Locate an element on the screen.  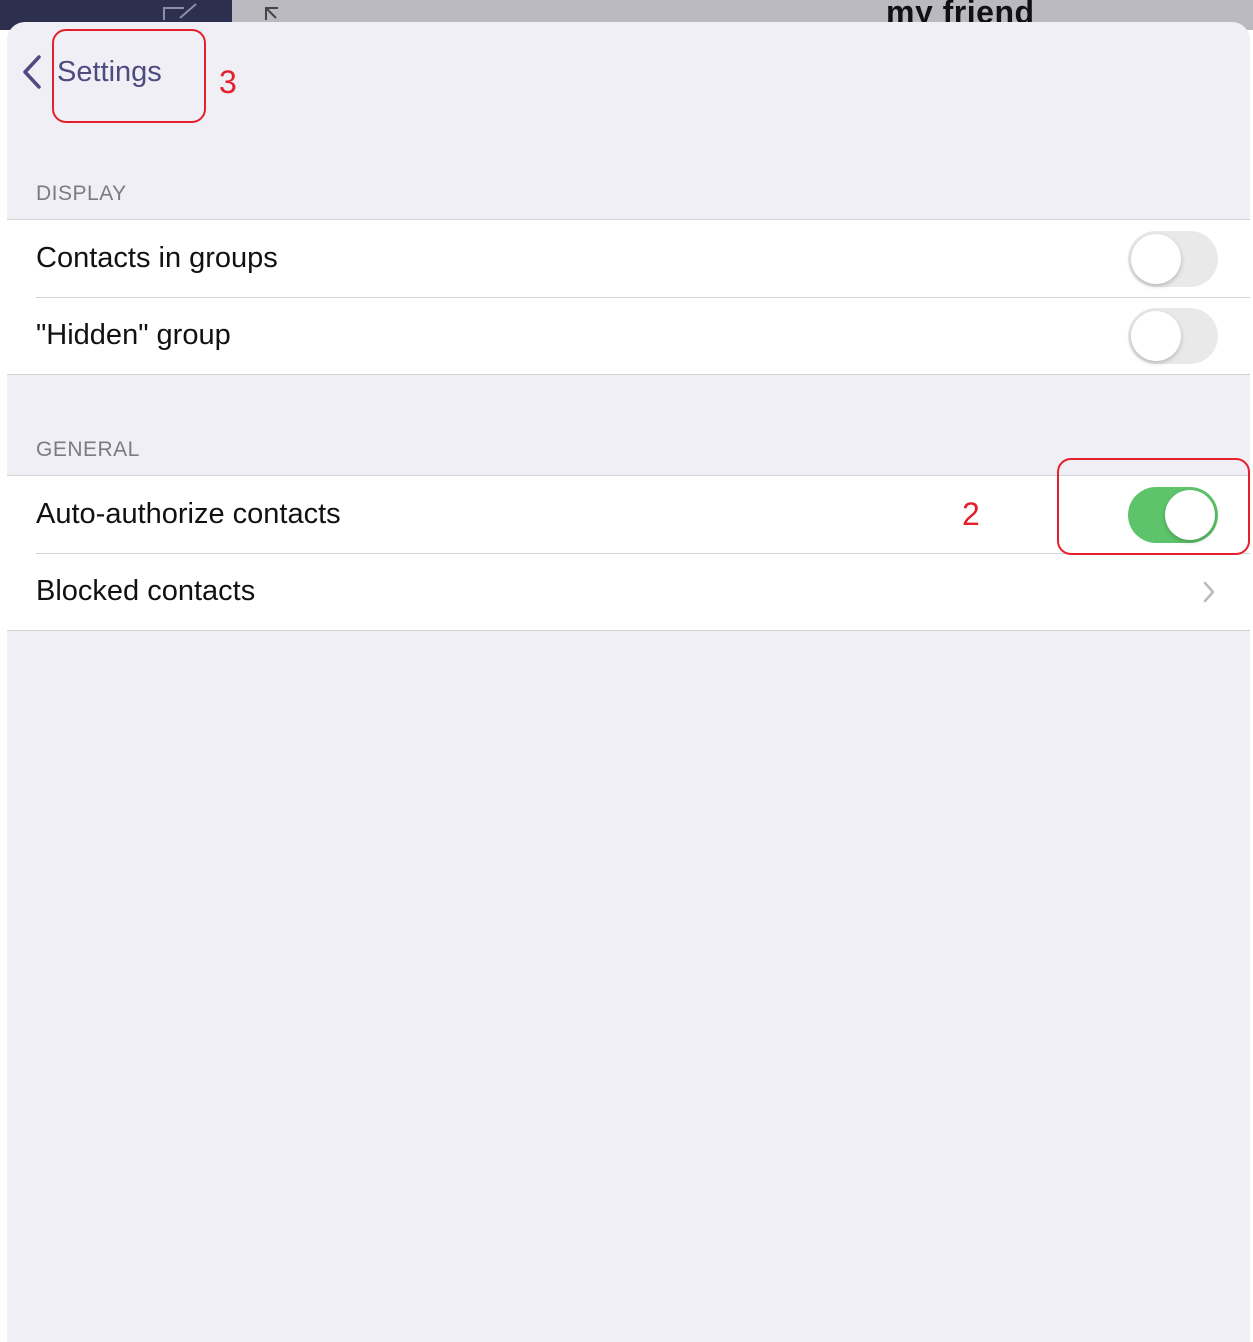
annotation-number-back: 3 is located at coordinates (228, 82).